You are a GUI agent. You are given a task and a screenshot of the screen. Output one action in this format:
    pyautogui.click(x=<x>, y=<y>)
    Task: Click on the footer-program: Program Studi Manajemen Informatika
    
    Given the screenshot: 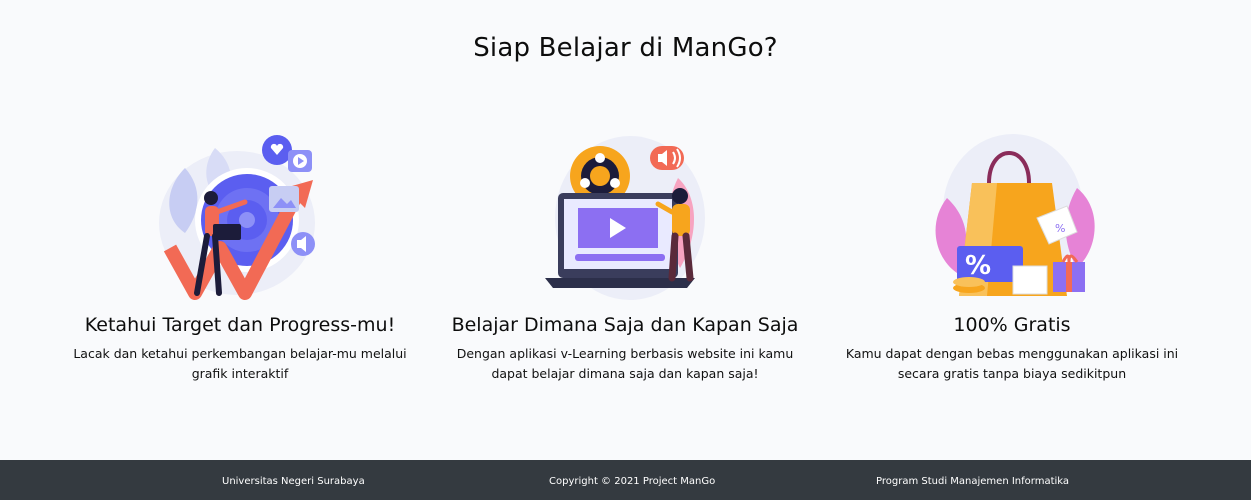 What is the action you would take?
    pyautogui.click(x=973, y=481)
    